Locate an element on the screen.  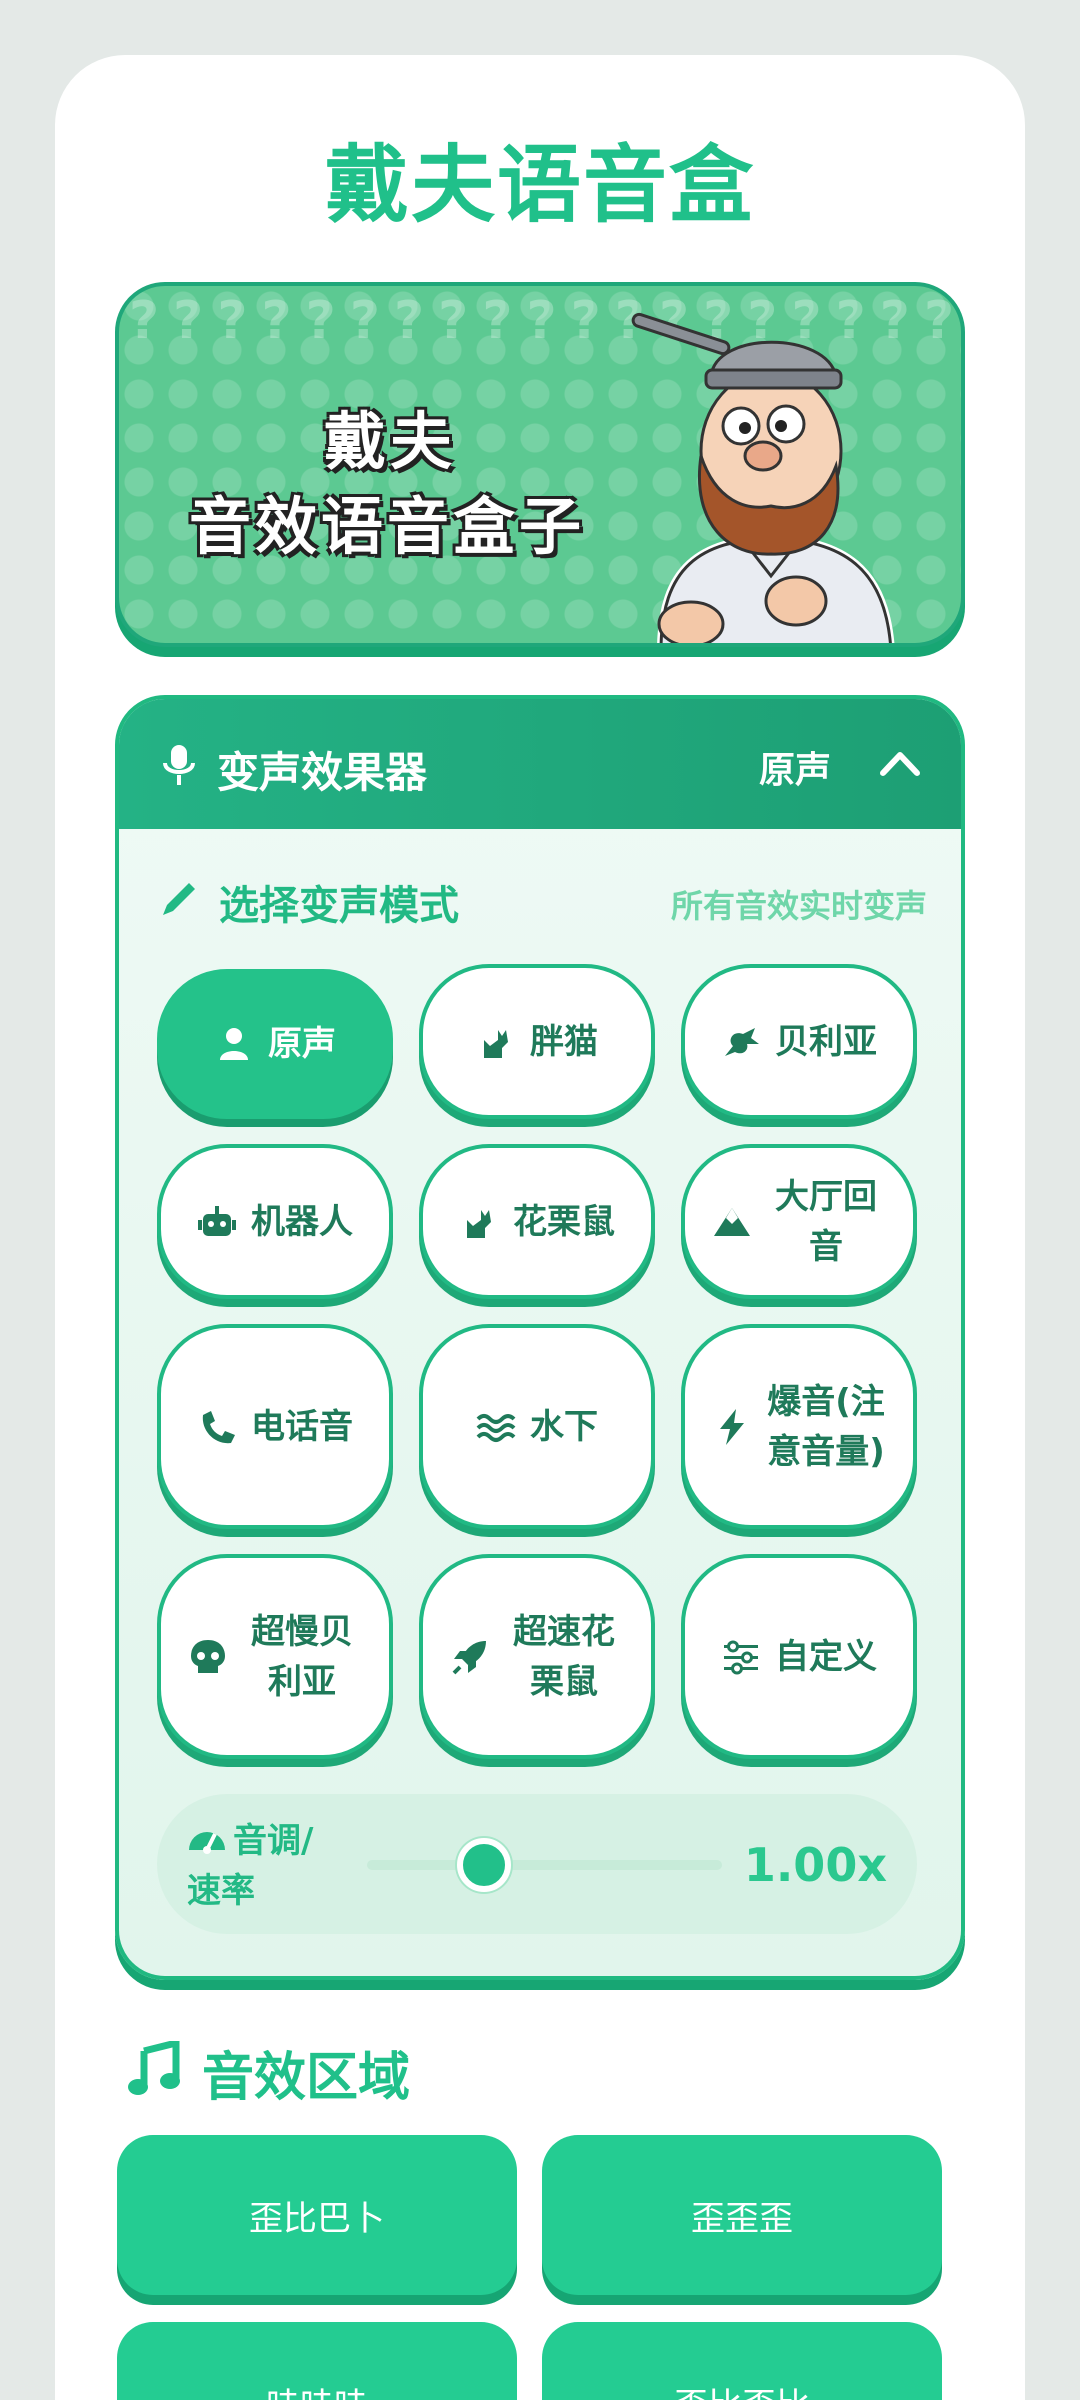
robot-icon is located at coordinates (217, 1220).